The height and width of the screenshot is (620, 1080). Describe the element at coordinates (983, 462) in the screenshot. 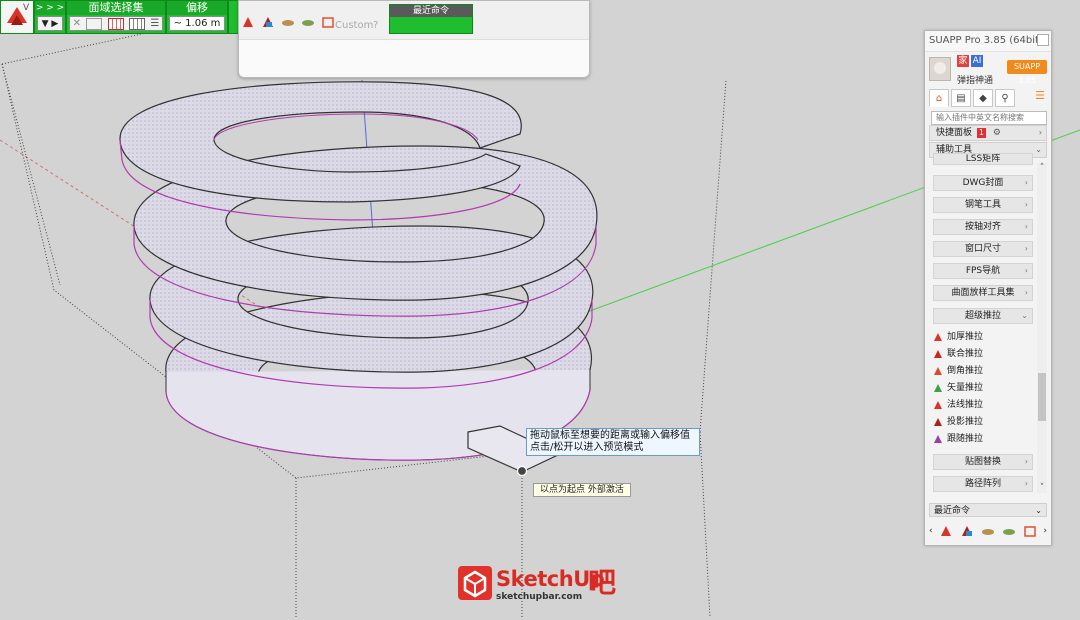

I see `plugin-item: 贴图替换 ›` at that location.